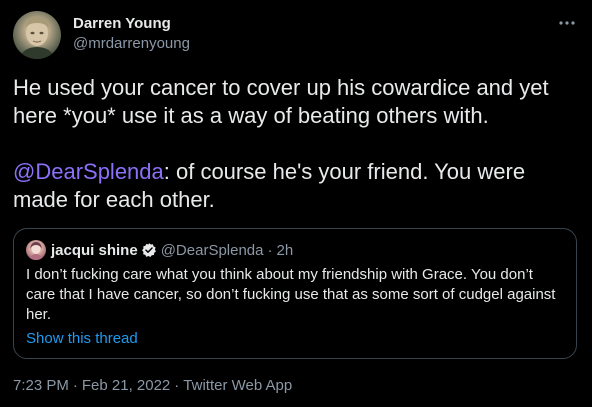  What do you see at coordinates (296, 35) in the screenshot?
I see `tweet-header: Darren Young @mrdarrenyoung` at bounding box center [296, 35].